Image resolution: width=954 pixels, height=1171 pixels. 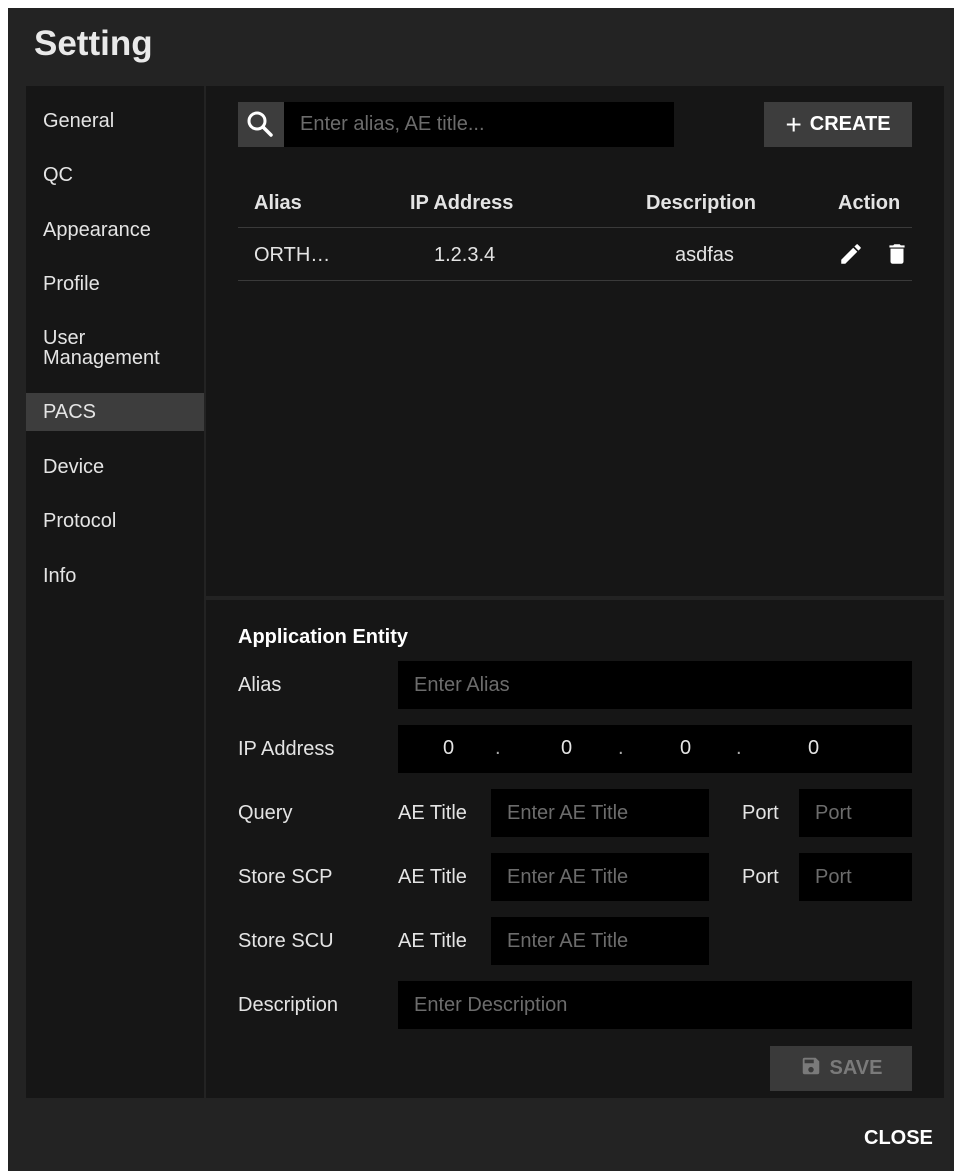 What do you see at coordinates (655, 1005) in the screenshot?
I see `description-field` at bounding box center [655, 1005].